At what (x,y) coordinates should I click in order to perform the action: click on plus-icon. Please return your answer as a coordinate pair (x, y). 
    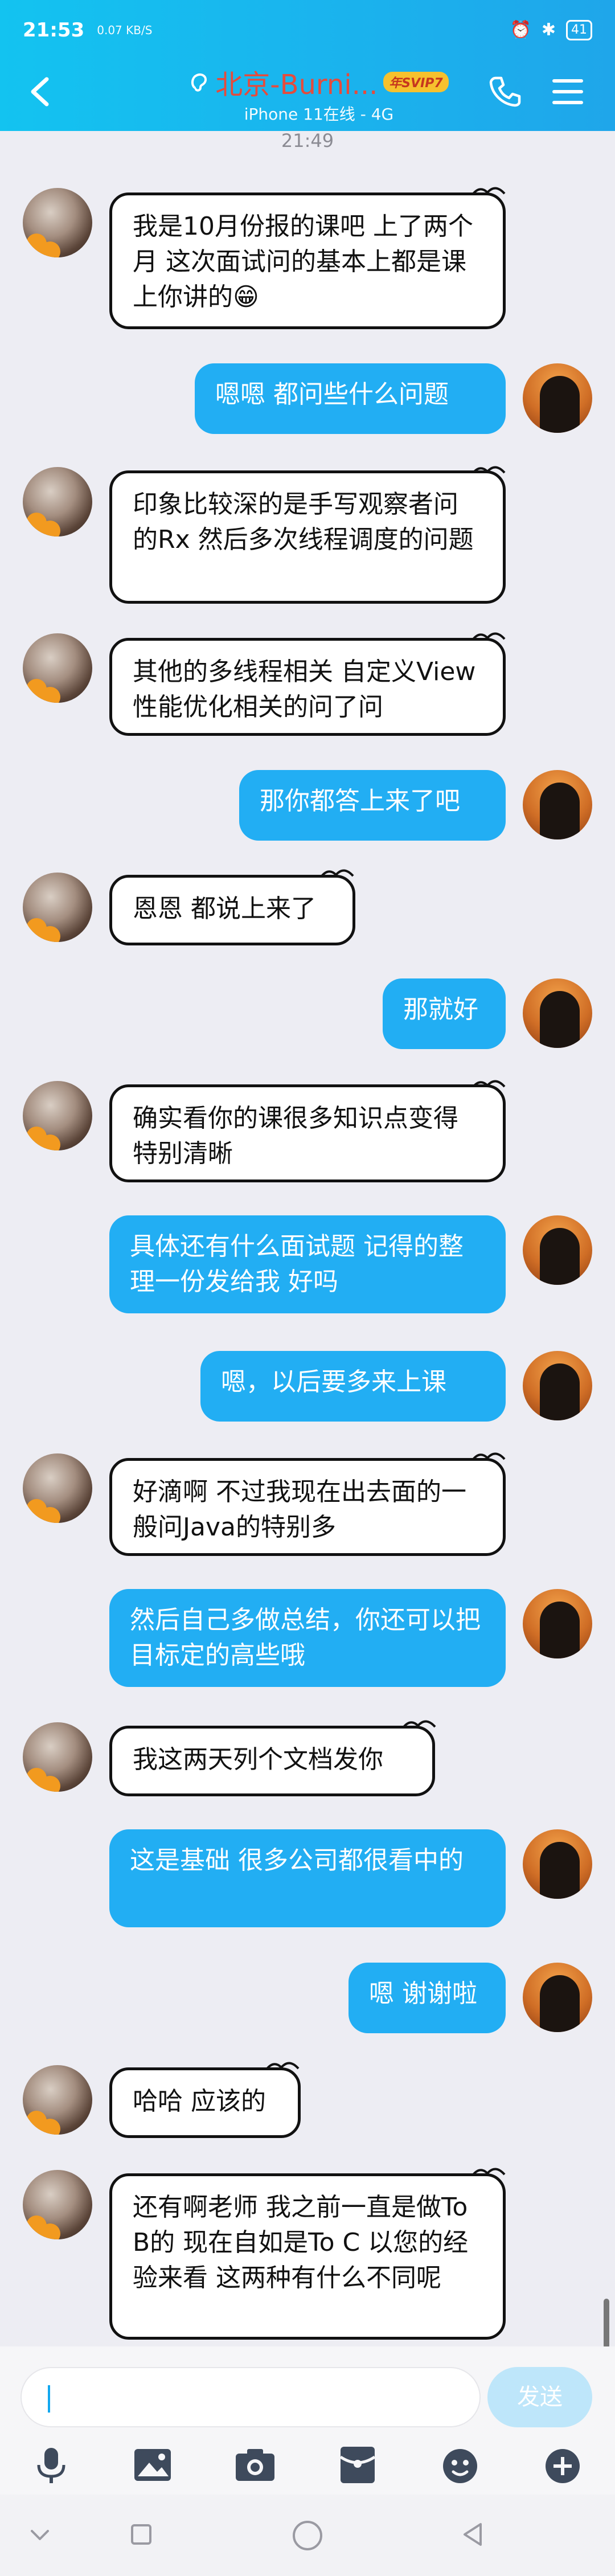
    Looking at the image, I should click on (562, 2465).